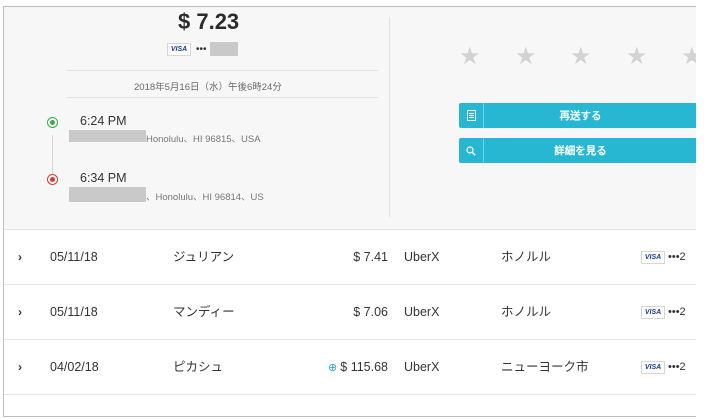 This screenshot has height=419, width=704. What do you see at coordinates (204, 257) in the screenshot?
I see `rider-name: ジュリアン` at bounding box center [204, 257].